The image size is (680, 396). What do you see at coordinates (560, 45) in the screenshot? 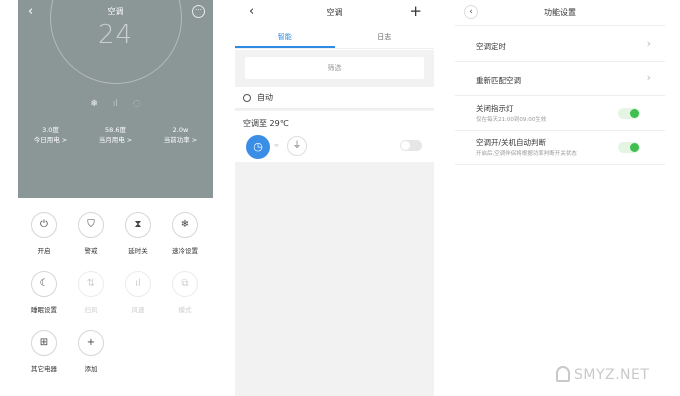
I see `settings-row-timer: 空调定时 ›` at bounding box center [560, 45].